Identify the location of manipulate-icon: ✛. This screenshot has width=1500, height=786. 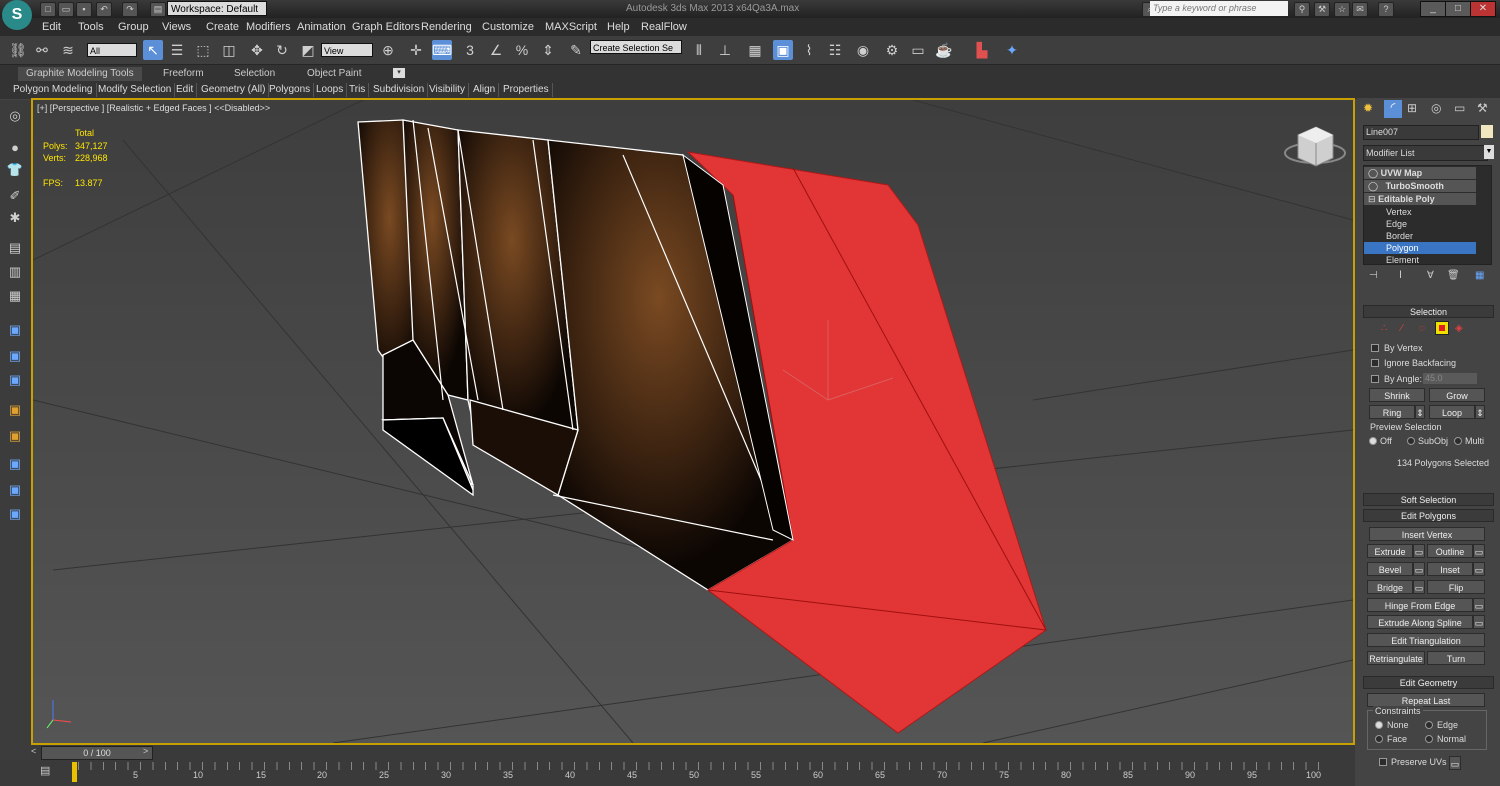
(416, 50).